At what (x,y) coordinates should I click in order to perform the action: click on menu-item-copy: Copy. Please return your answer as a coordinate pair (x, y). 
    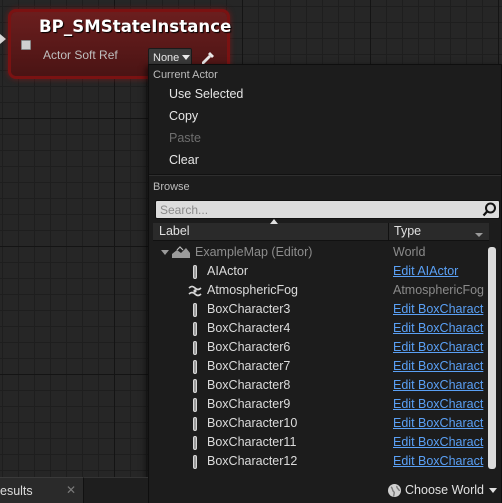
    Looking at the image, I should click on (325, 116).